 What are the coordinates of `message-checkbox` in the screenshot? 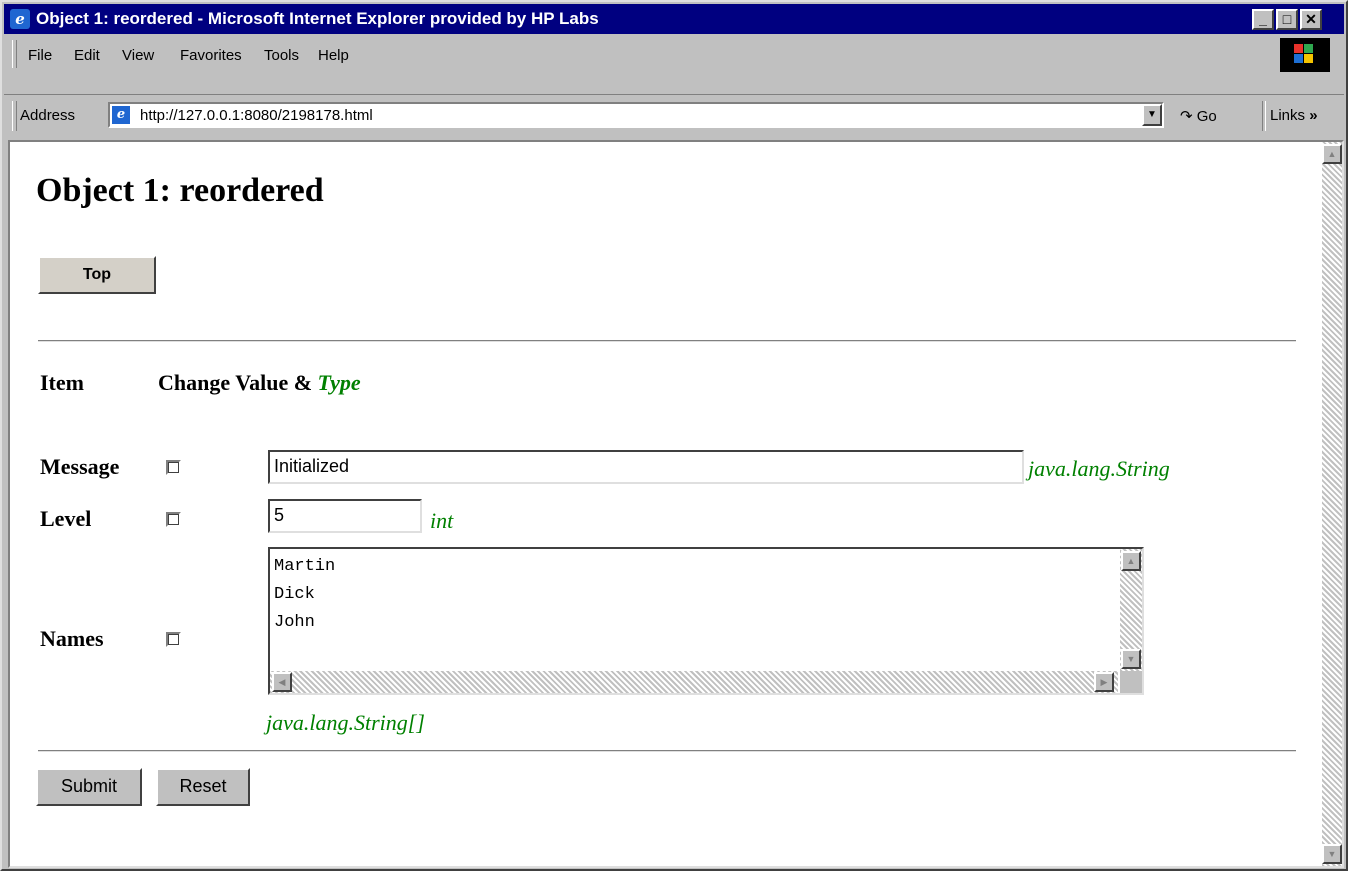 It's located at (173, 467).